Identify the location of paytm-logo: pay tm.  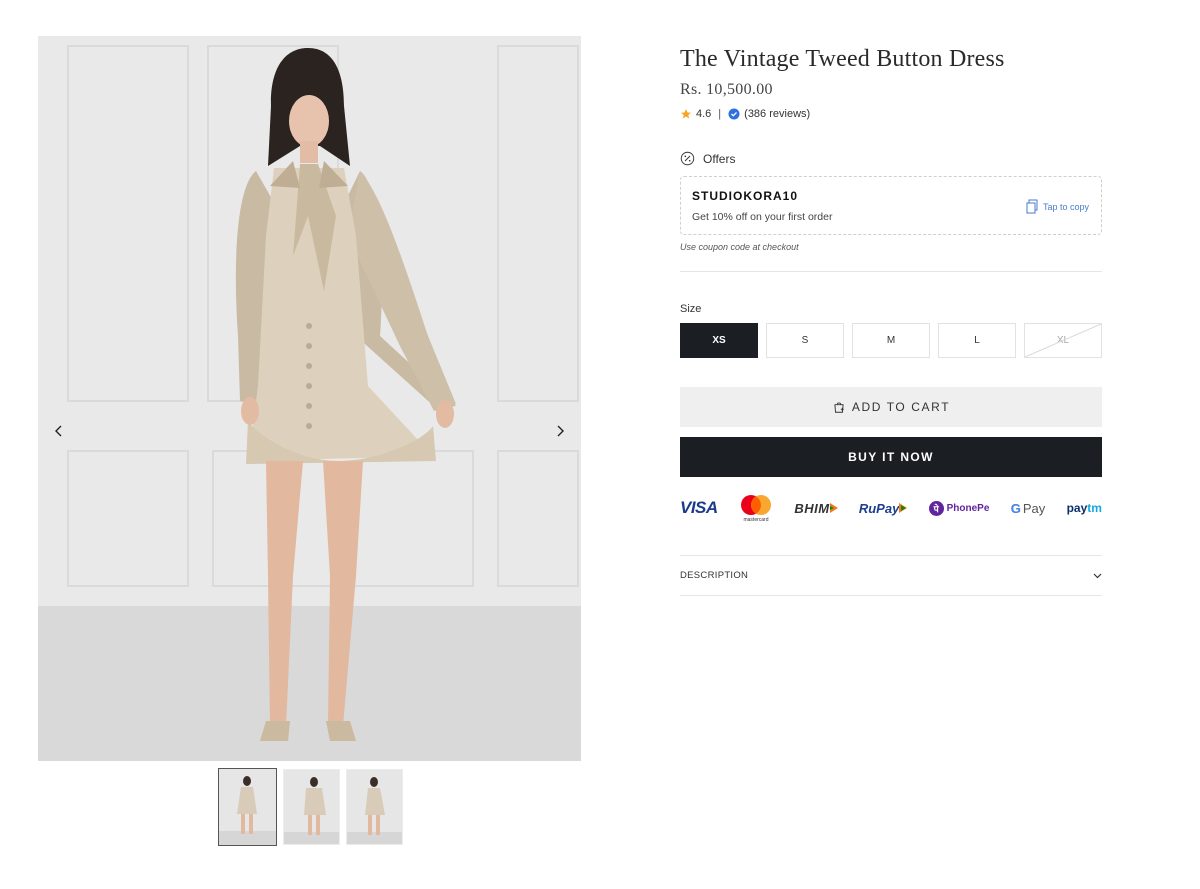
(1084, 508).